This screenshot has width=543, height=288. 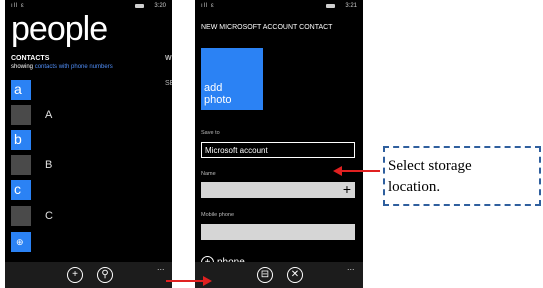 I want to click on callout-box: Select storage location., so click(x=462, y=176).